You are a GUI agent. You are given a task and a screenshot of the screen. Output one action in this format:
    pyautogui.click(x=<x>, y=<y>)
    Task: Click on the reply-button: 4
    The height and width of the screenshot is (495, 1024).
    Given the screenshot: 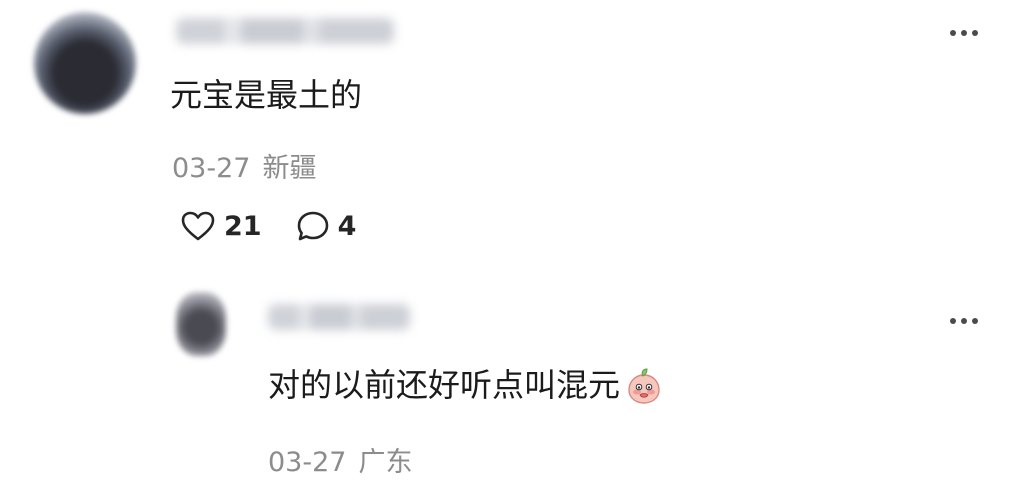 What is the action you would take?
    pyautogui.click(x=326, y=226)
    